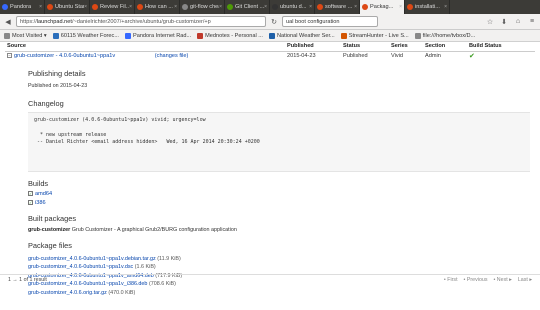 Image resolution: width=540 pixels, height=310 pixels. I want to click on back-icon: ◀, so click(8, 22).